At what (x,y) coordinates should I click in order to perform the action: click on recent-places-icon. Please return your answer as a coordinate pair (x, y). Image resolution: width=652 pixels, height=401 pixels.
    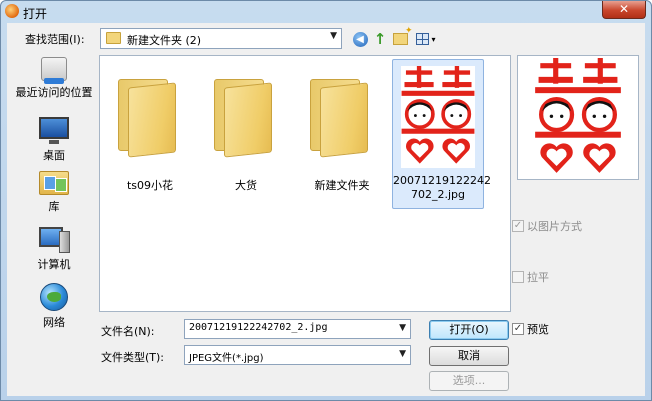
    Looking at the image, I should click on (54, 70).